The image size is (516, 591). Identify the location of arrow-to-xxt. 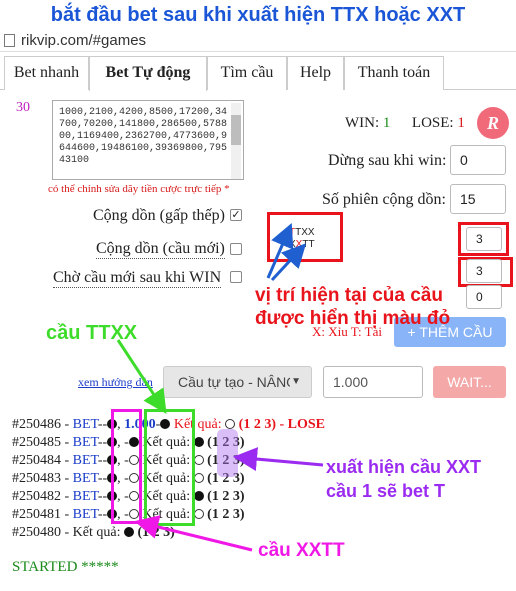
(278, 459).